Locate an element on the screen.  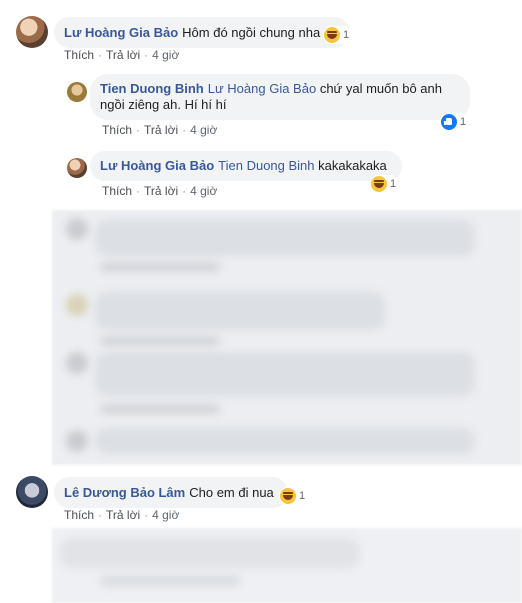
comment-text: Hôm đó ngồi chung nha is located at coordinates (251, 32).